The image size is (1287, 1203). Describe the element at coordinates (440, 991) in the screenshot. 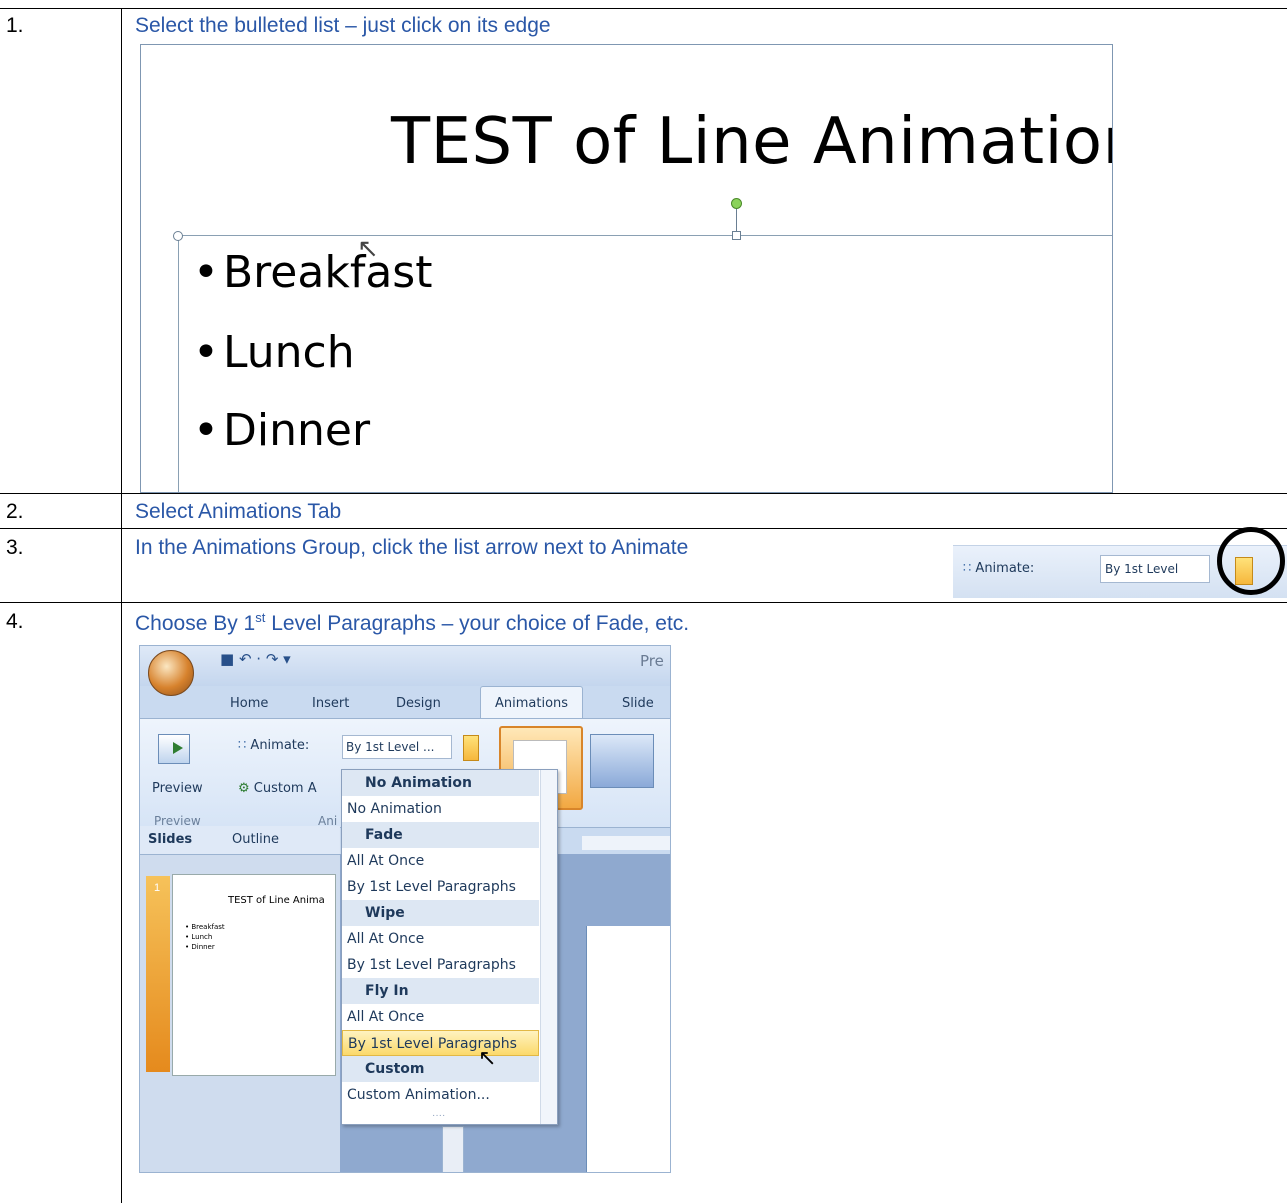

I see `menu-header: Fly In` at that location.